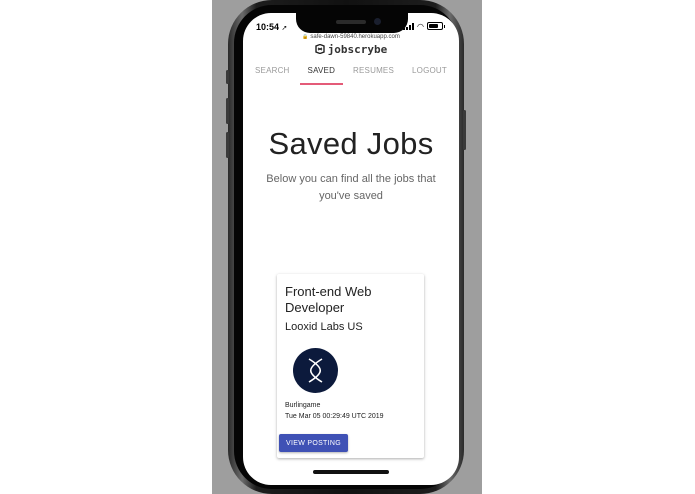  I want to click on notch, so click(352, 23).